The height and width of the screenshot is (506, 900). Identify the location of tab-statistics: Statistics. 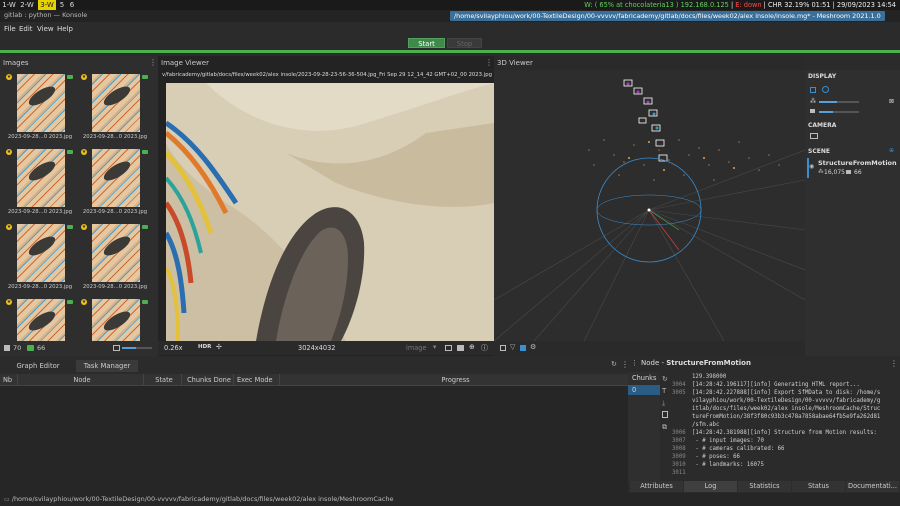
(764, 486).